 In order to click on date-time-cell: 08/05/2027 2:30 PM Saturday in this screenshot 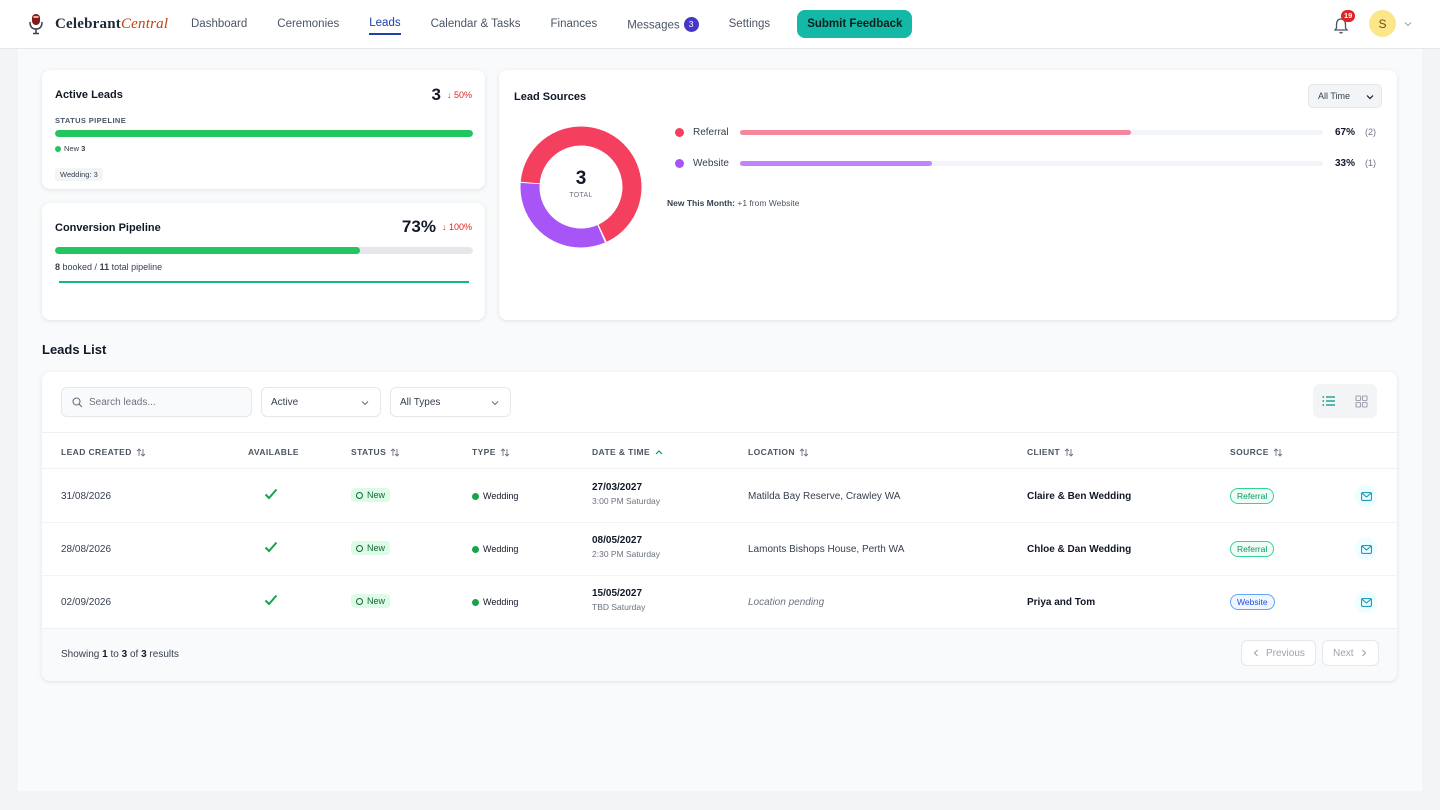, I will do `click(626, 547)`.